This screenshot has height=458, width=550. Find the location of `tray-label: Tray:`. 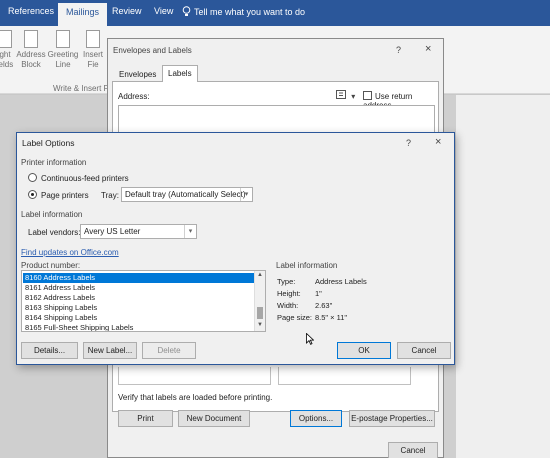

tray-label: Tray: is located at coordinates (110, 195).